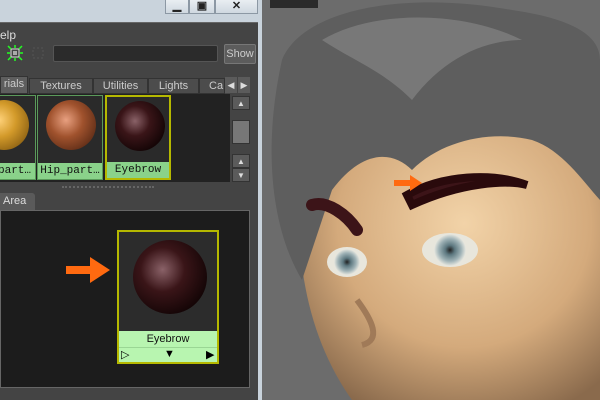 The image size is (600, 400). I want to click on viewport-toolbar-icons, so click(294, 4).